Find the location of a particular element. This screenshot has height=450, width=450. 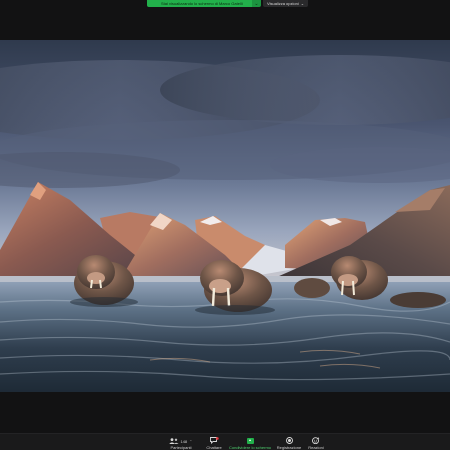

view-options-label: Visualizza opzioni is located at coordinates (283, 3).